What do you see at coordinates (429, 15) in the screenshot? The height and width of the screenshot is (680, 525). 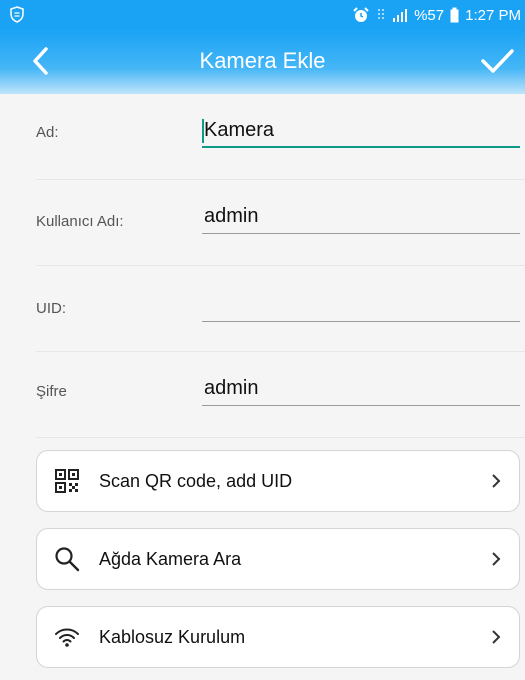 I see `battery-percent: %57` at bounding box center [429, 15].